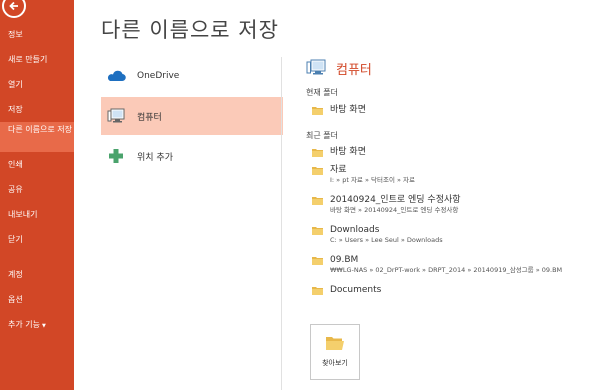 The height and width of the screenshot is (390, 610). I want to click on folder-path: C: » Users » Lee Seul » Downloads, so click(386, 240).